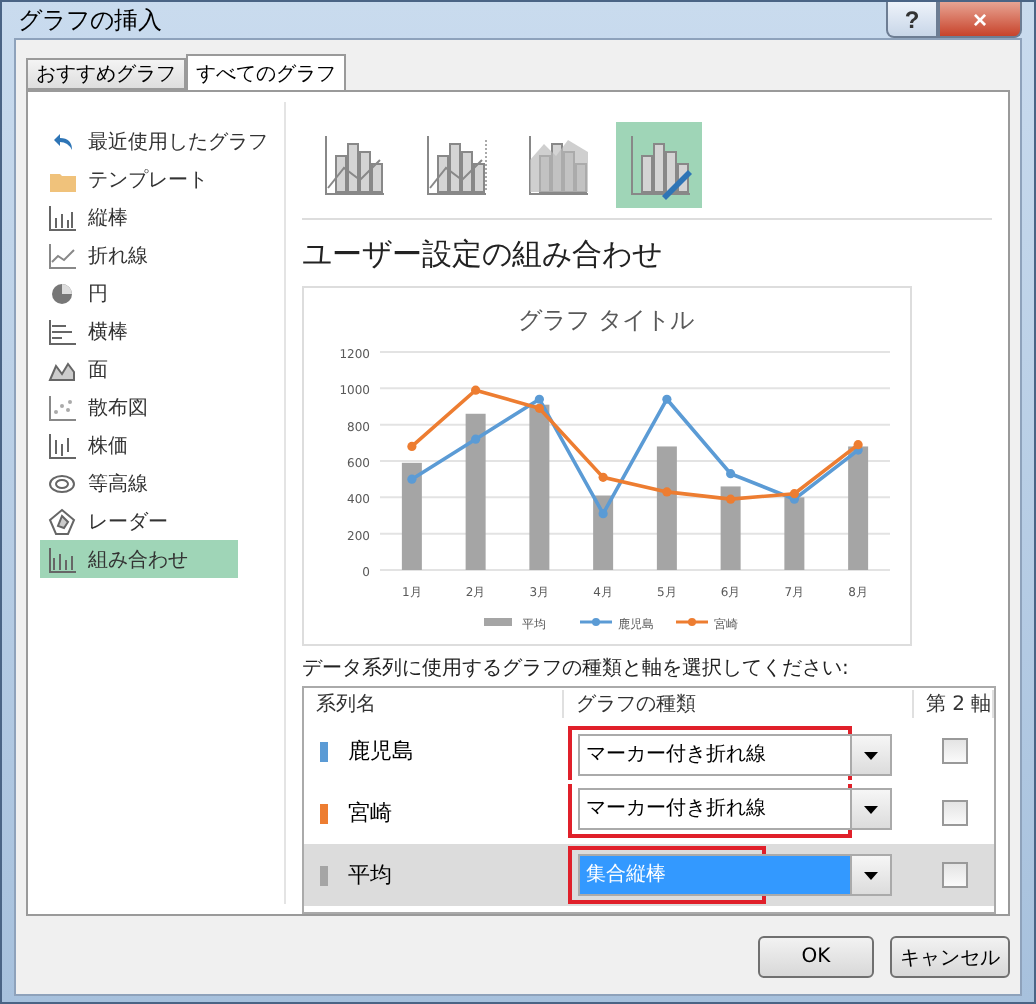  Describe the element at coordinates (381, 751) in the screenshot. I see `series-name: 鹿児島` at that location.